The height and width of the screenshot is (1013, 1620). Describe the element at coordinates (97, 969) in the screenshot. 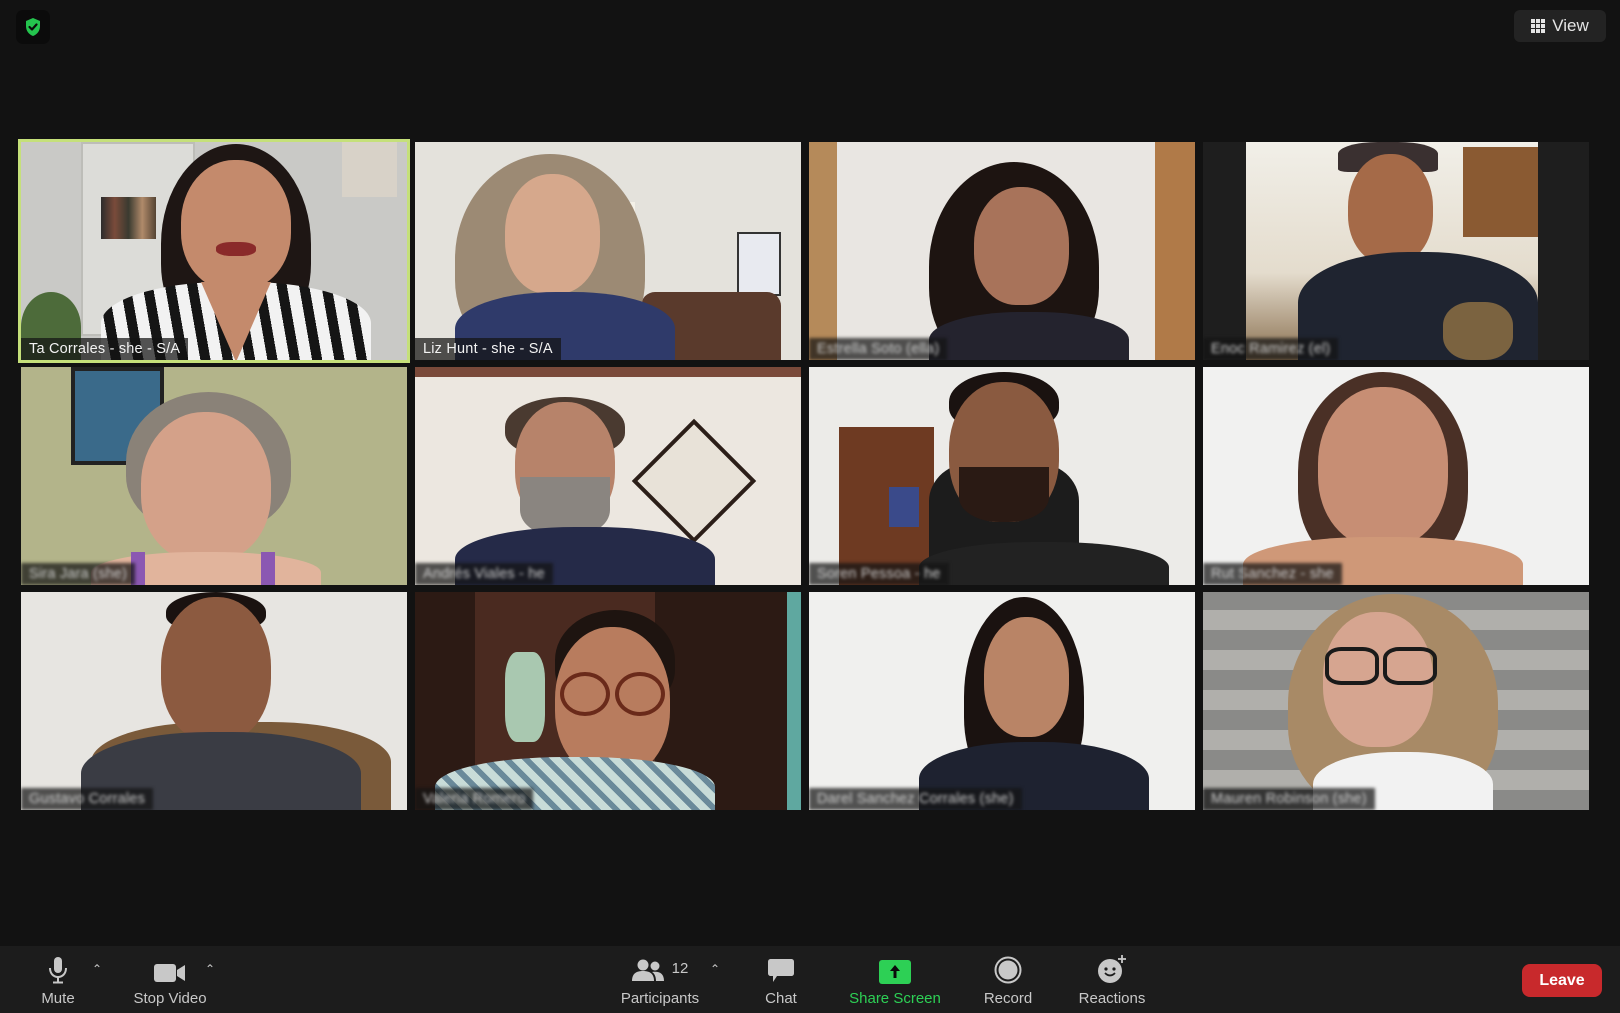

I see `audio-options-caret: ⌃` at that location.